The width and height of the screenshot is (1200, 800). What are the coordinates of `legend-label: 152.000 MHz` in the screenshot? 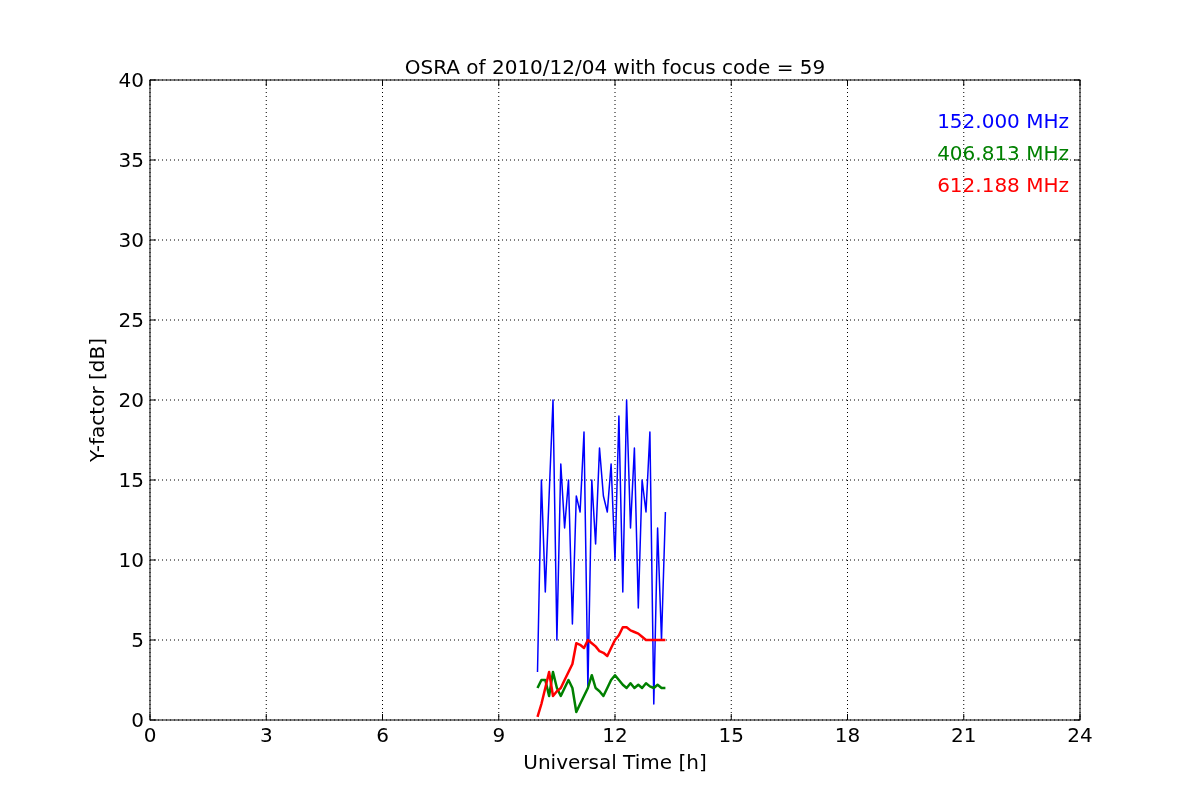 It's located at (1003, 121).